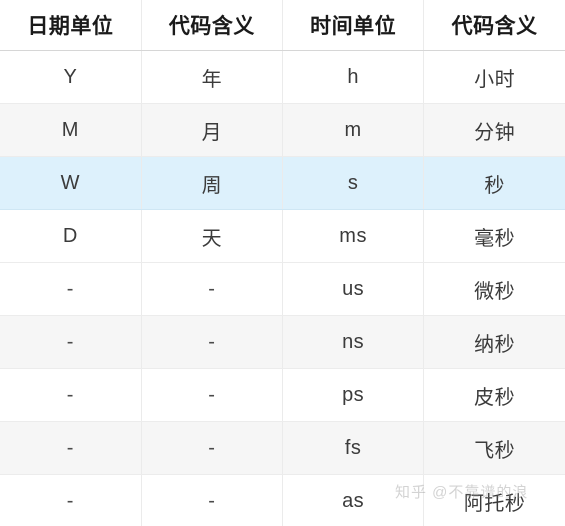 This screenshot has height=526, width=565. I want to click on column-header-date-meaning: 代码含义, so click(212, 25).